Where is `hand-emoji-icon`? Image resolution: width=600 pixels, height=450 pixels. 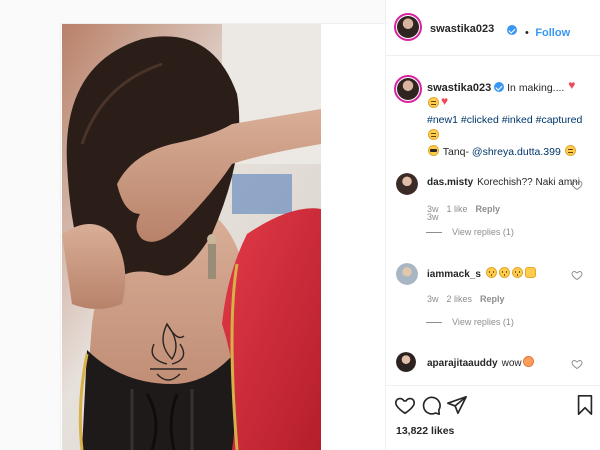 hand-emoji-icon is located at coordinates (530, 272).